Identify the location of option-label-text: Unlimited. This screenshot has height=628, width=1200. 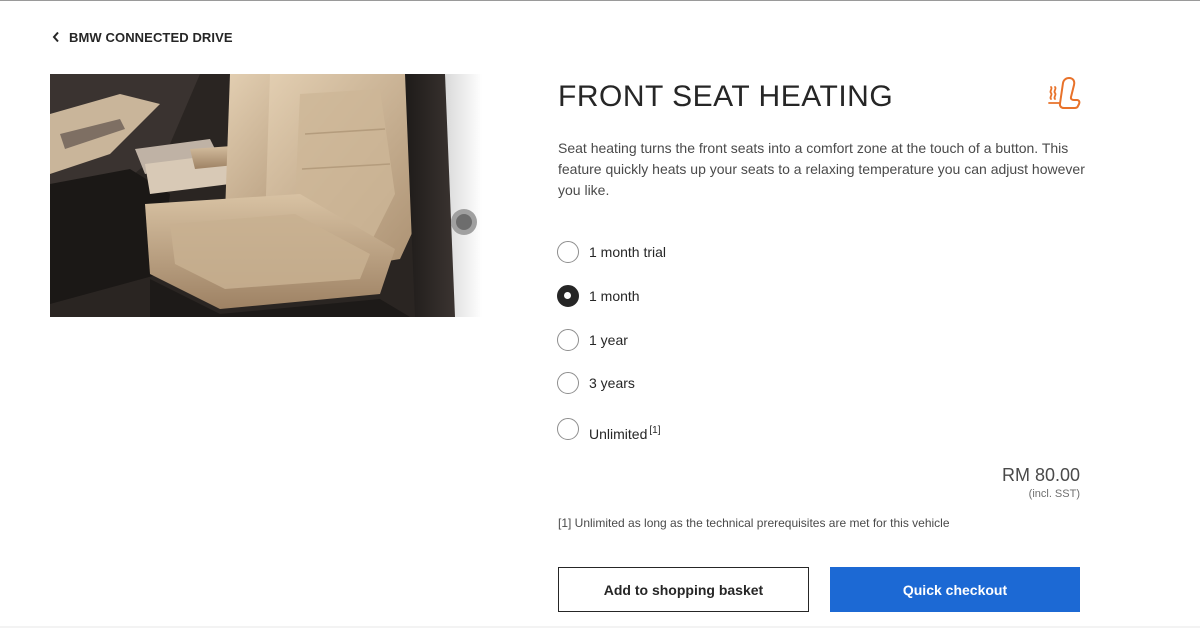
(618, 434).